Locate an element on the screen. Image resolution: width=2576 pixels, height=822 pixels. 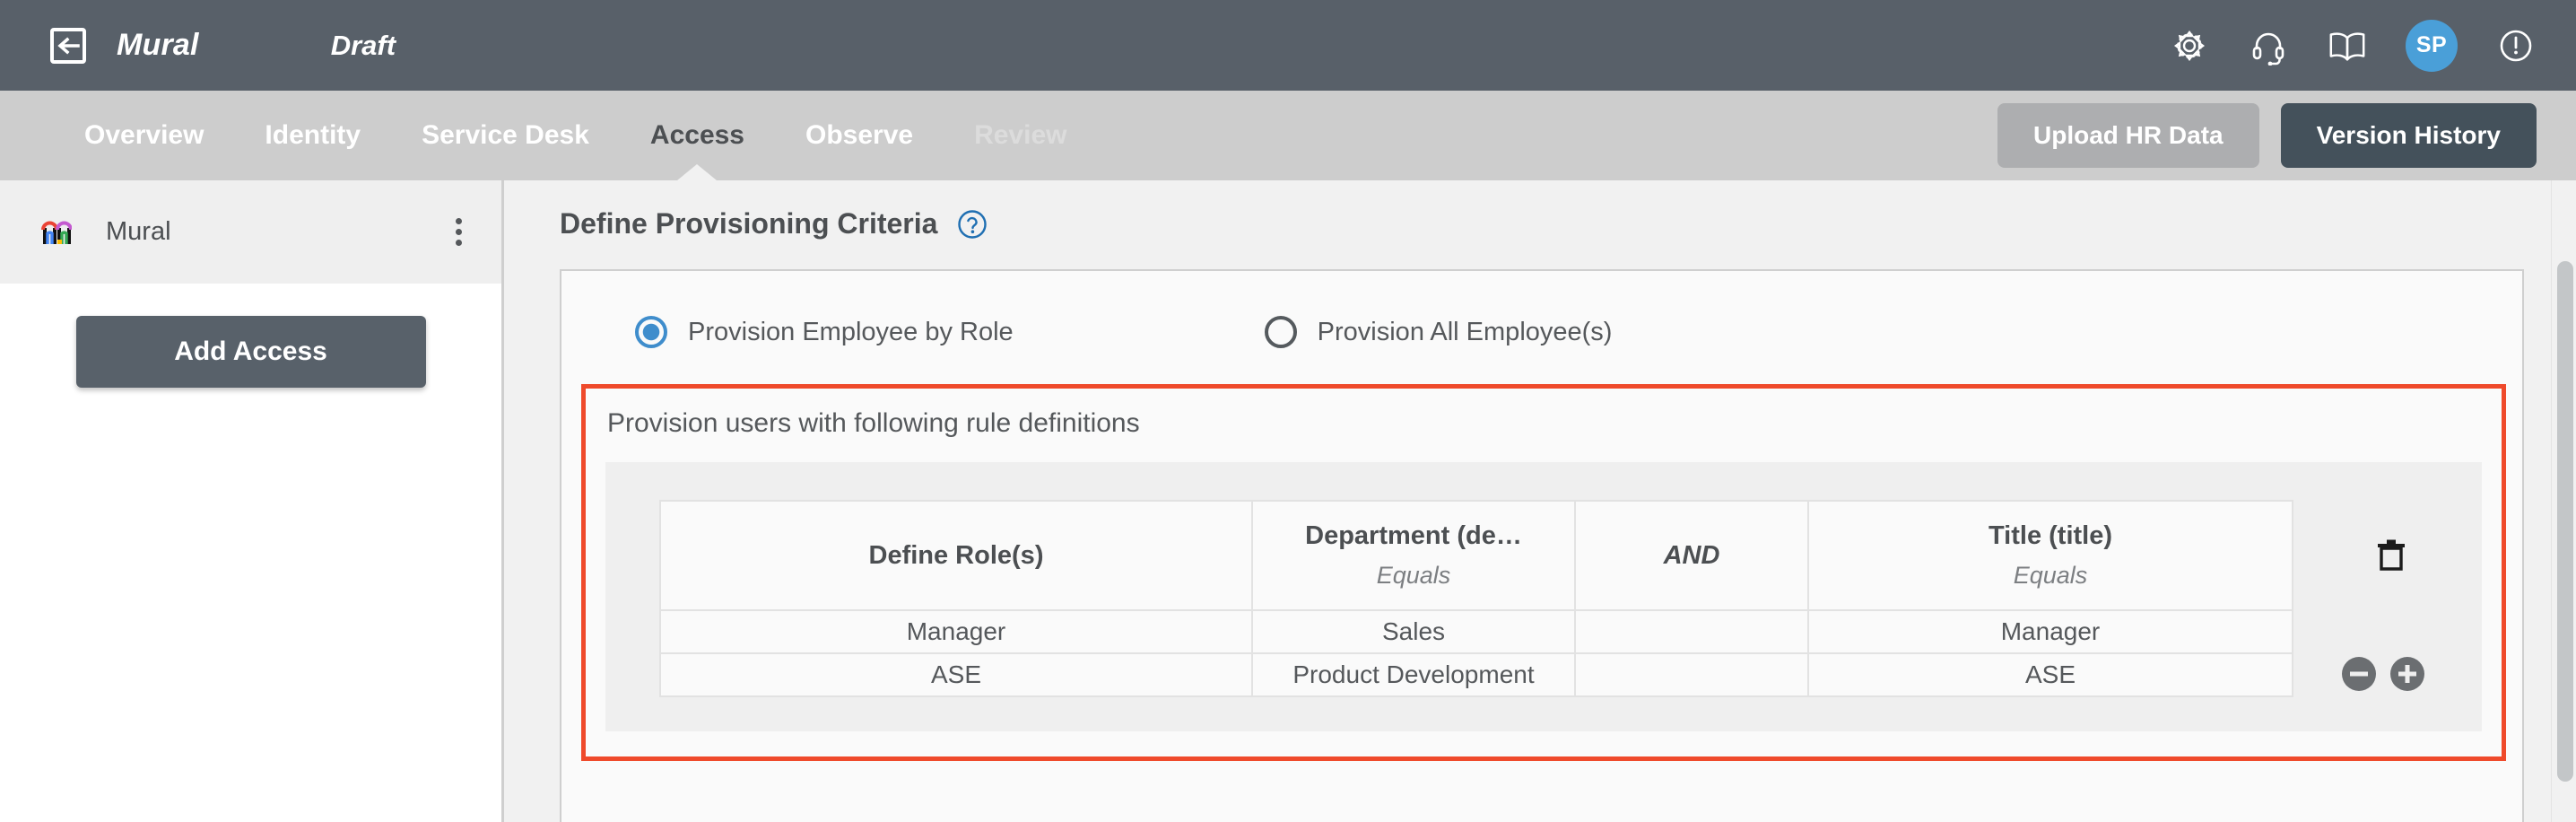
radio-all-employees-label: Provision All Employee(s) is located at coordinates (1465, 331).